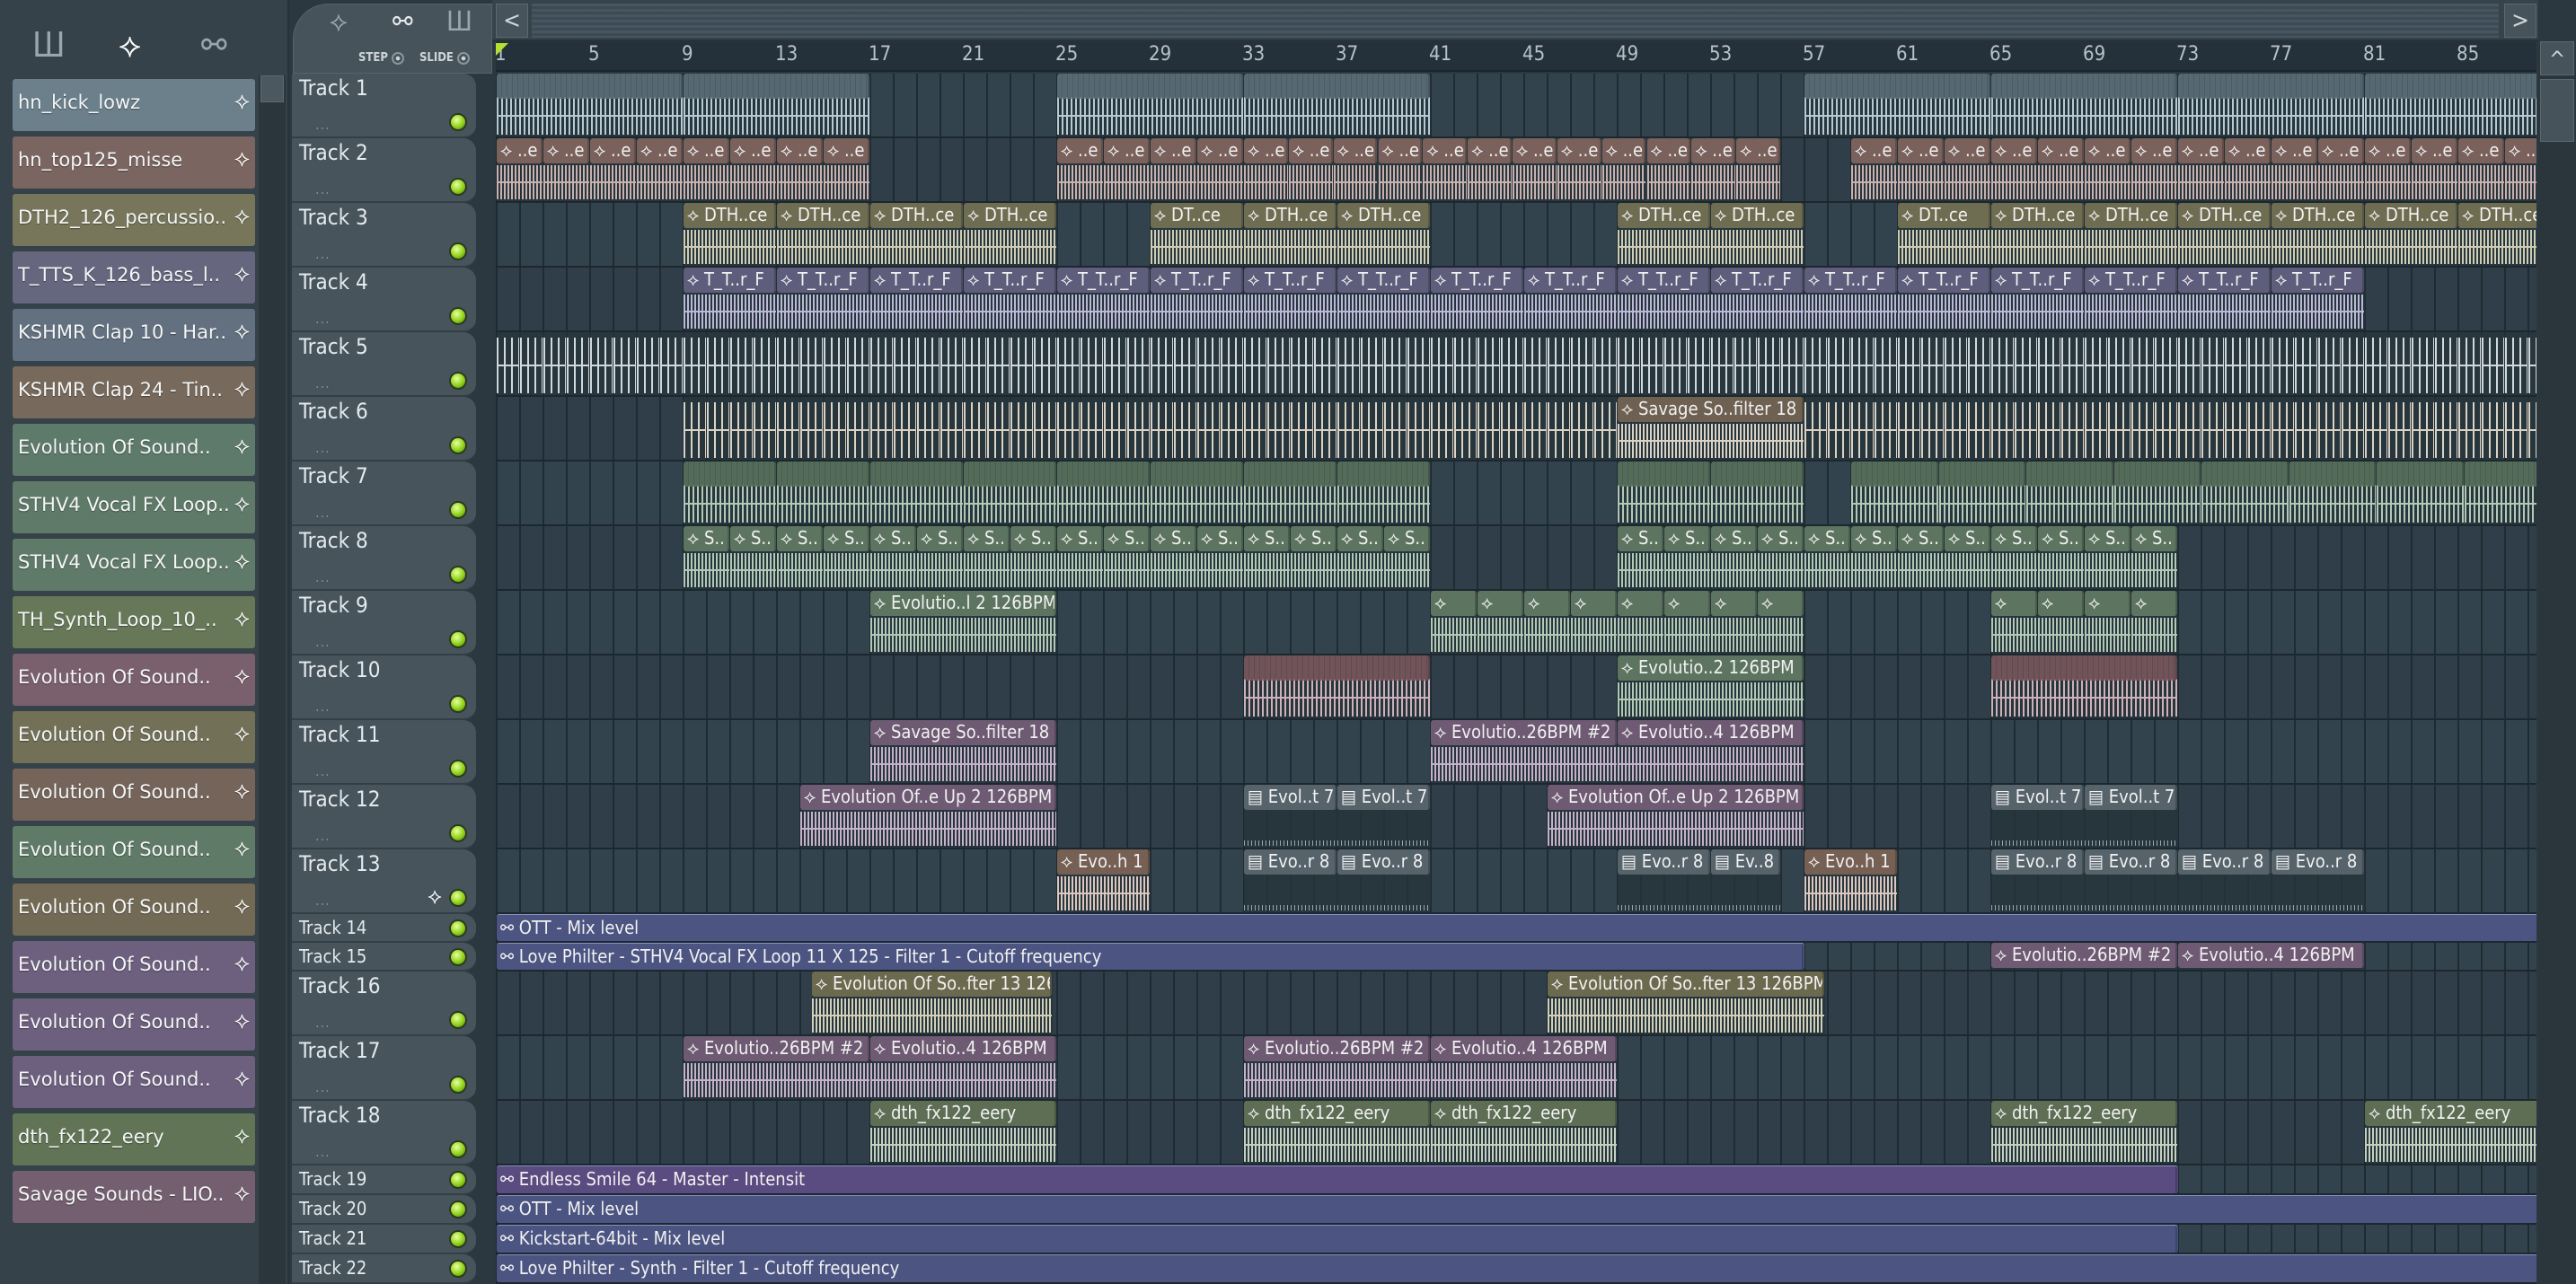 The image size is (2576, 1284). Describe the element at coordinates (134, 162) in the screenshot. I see `browser-item: hn_top125_misse ⟡` at that location.